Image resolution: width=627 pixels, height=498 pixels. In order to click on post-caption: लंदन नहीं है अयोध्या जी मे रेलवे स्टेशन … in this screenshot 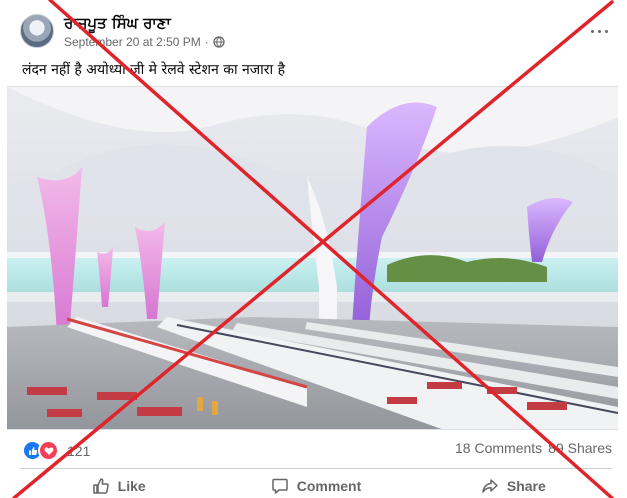, I will do `click(154, 70)`.